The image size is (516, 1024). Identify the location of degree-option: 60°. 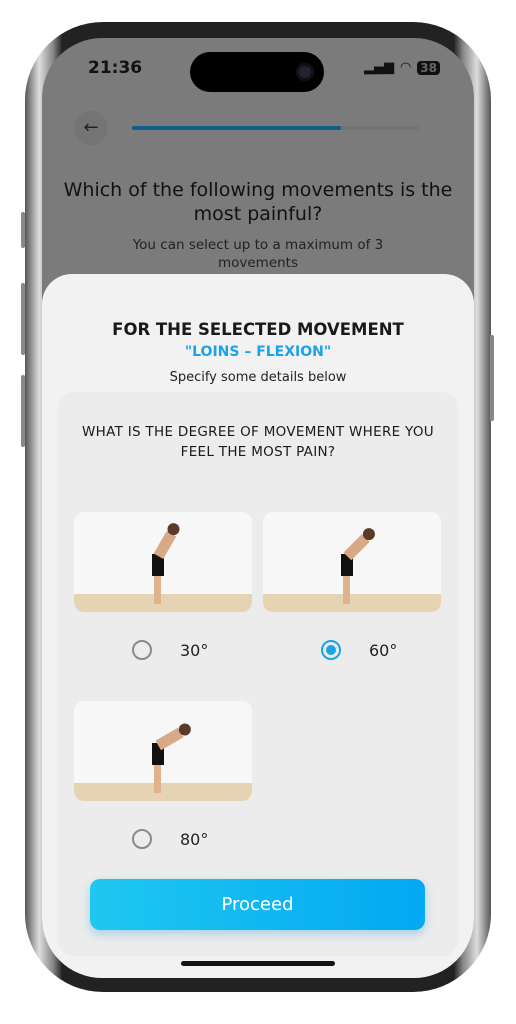
(352, 586).